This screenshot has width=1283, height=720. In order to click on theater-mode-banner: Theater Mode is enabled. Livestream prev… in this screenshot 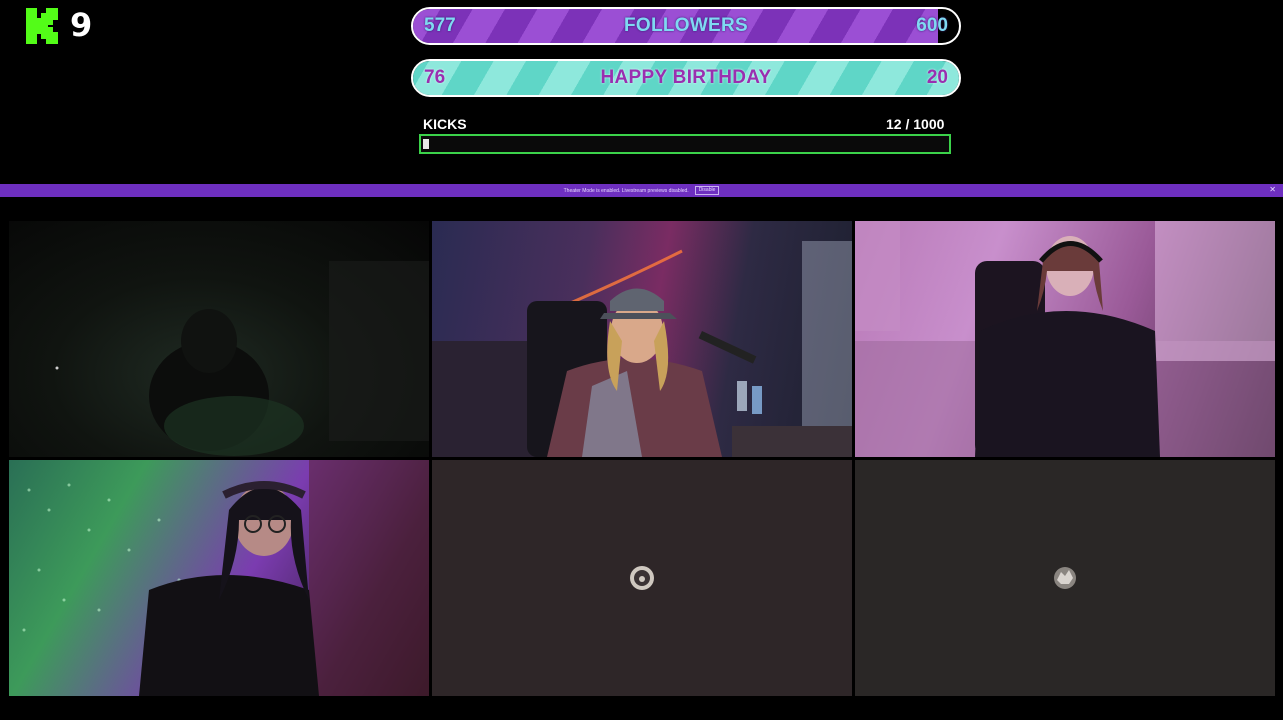, I will do `click(641, 190)`.